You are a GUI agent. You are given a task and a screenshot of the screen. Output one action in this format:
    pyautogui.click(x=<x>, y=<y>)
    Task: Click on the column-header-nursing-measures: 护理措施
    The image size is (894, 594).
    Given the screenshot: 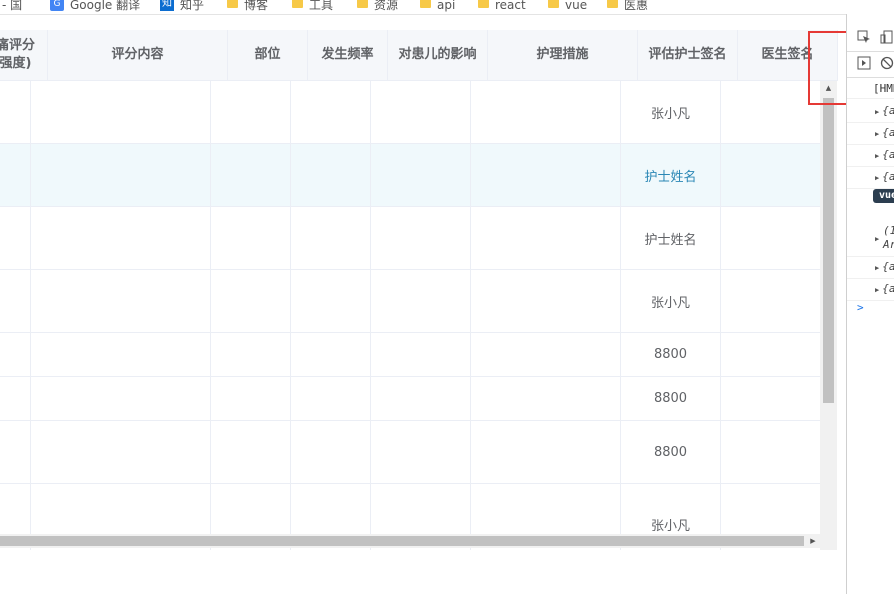 What is the action you would take?
    pyautogui.click(x=563, y=55)
    